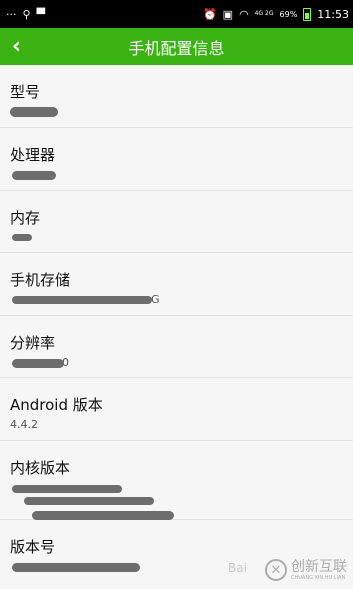  I want to click on android-icon: ▀, so click(41, 14).